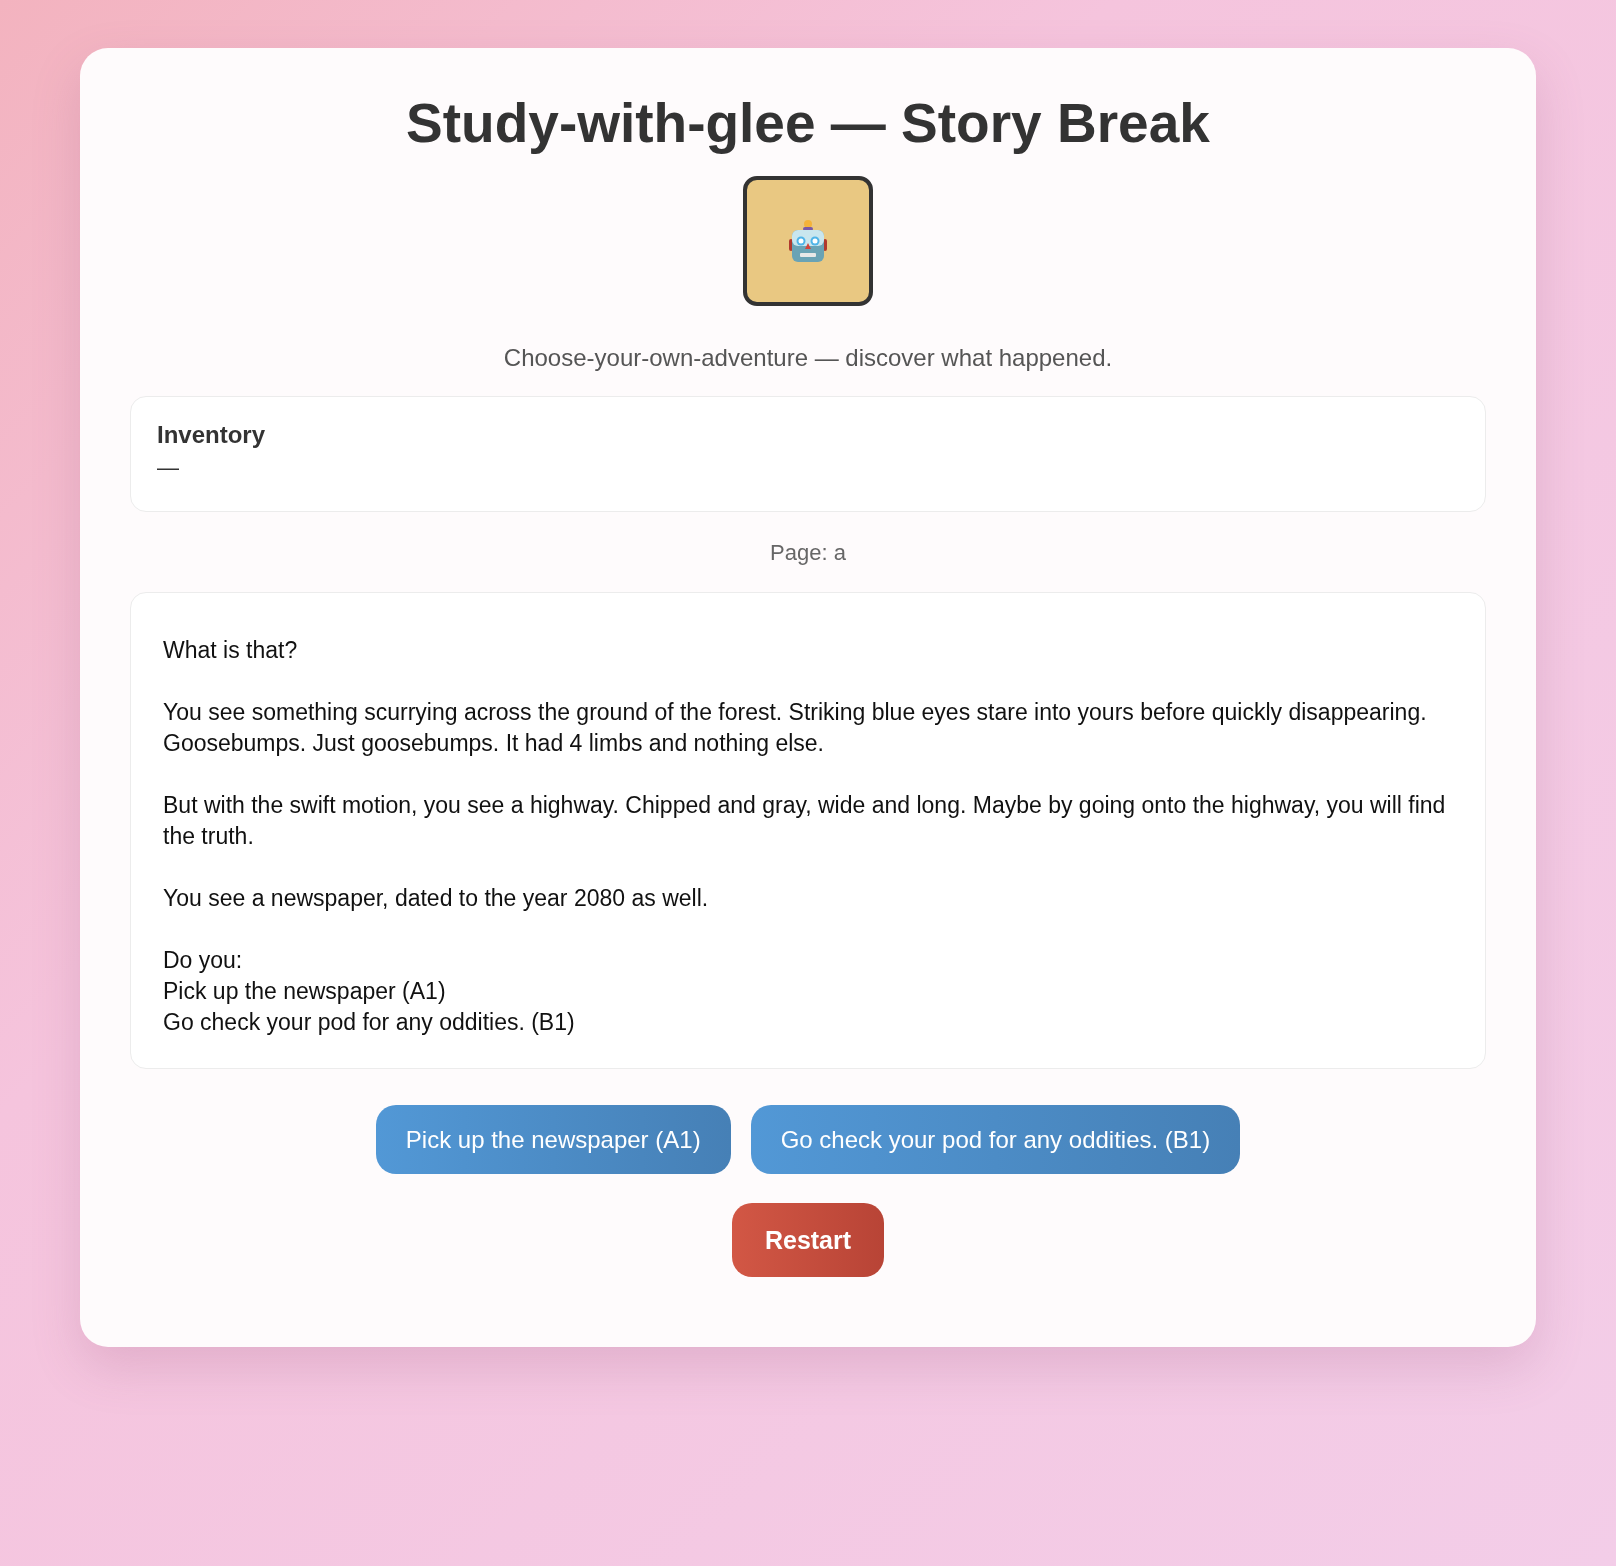 This screenshot has height=1566, width=1616. Describe the element at coordinates (212, 435) in the screenshot. I see `inventory-heading: Inventory` at that location.